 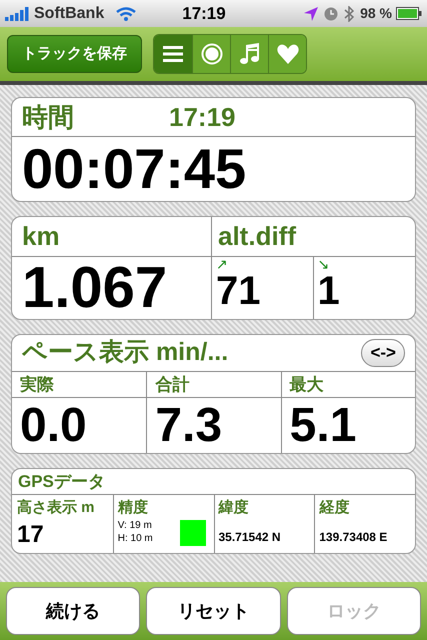 I want to click on current-time: 17:19, so click(x=202, y=117).